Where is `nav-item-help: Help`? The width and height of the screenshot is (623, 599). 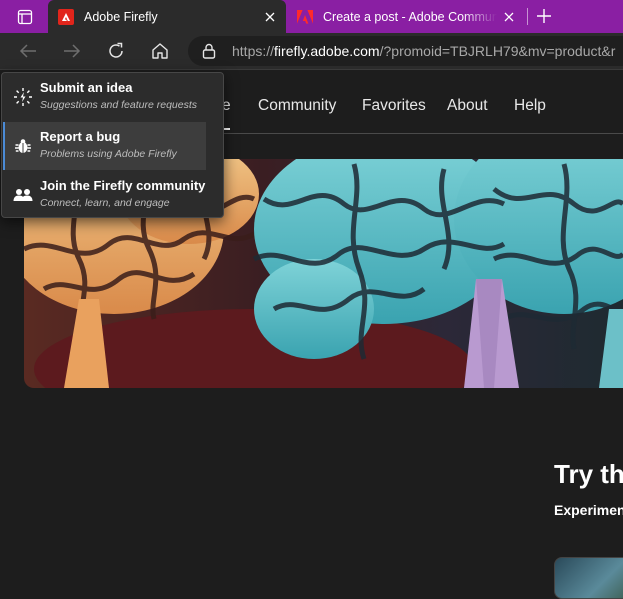
nav-item-help: Help is located at coordinates (530, 106).